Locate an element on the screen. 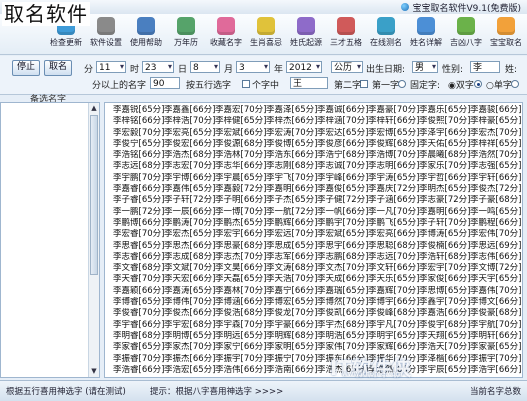 The height and width of the screenshot is (401, 527). name-cell: 李梓浩[70分] is located at coordinates (190, 121).